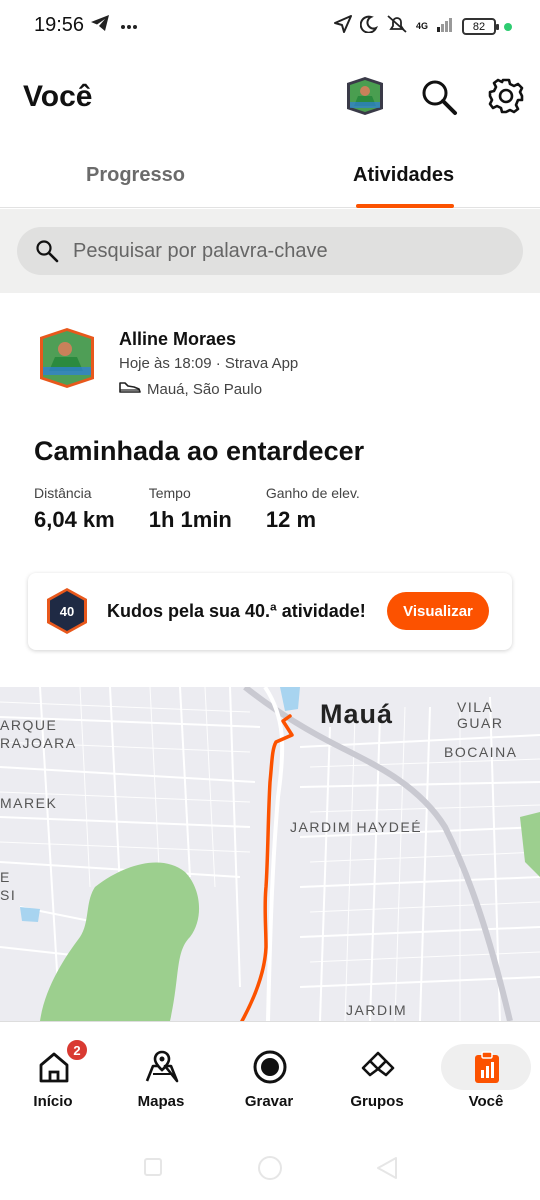 The height and width of the screenshot is (1200, 540). What do you see at coordinates (77, 1050) in the screenshot?
I see `notification-badge: 2` at bounding box center [77, 1050].